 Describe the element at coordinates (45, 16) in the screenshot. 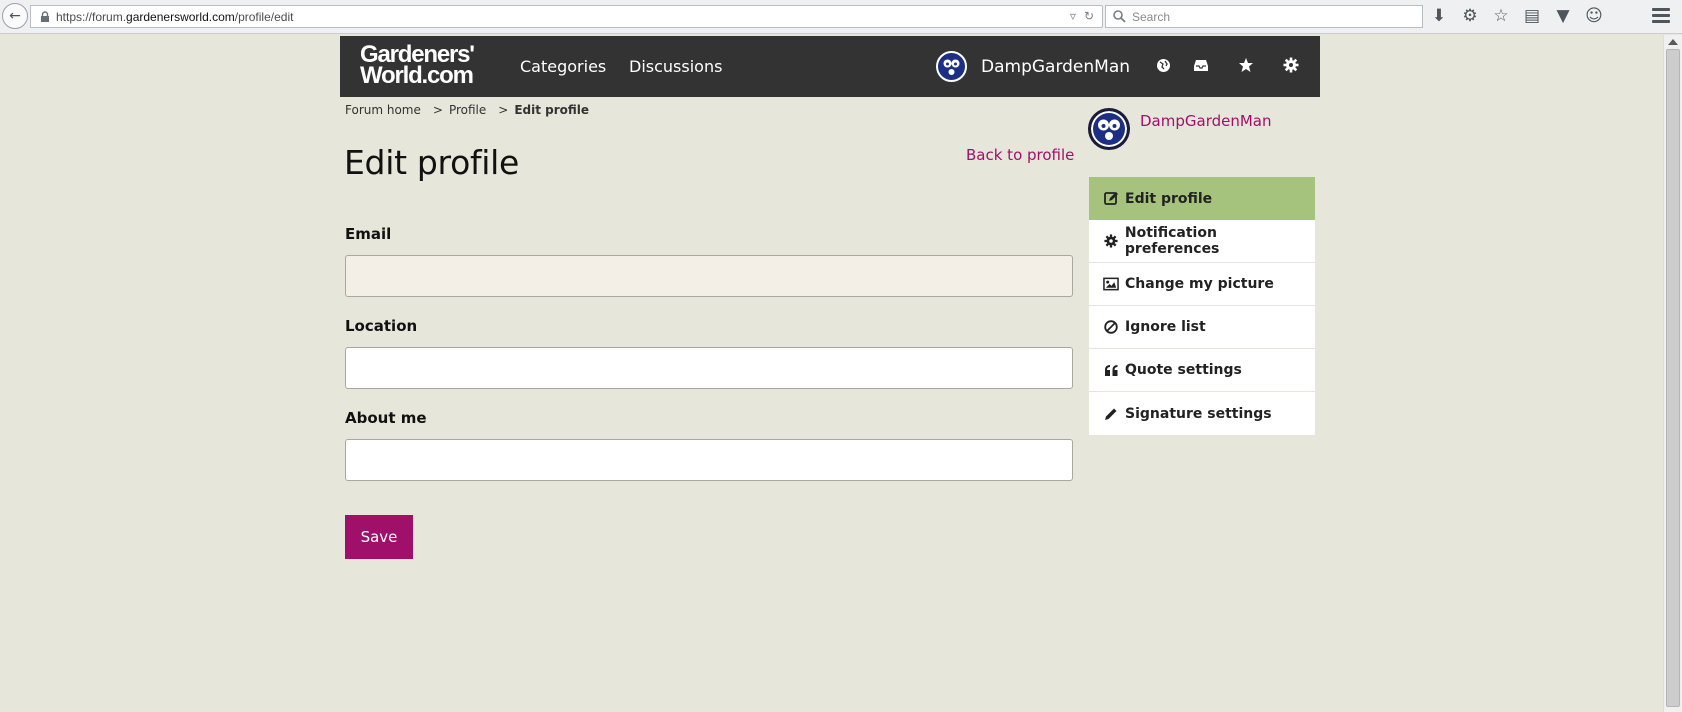

I see `lock-icon` at that location.